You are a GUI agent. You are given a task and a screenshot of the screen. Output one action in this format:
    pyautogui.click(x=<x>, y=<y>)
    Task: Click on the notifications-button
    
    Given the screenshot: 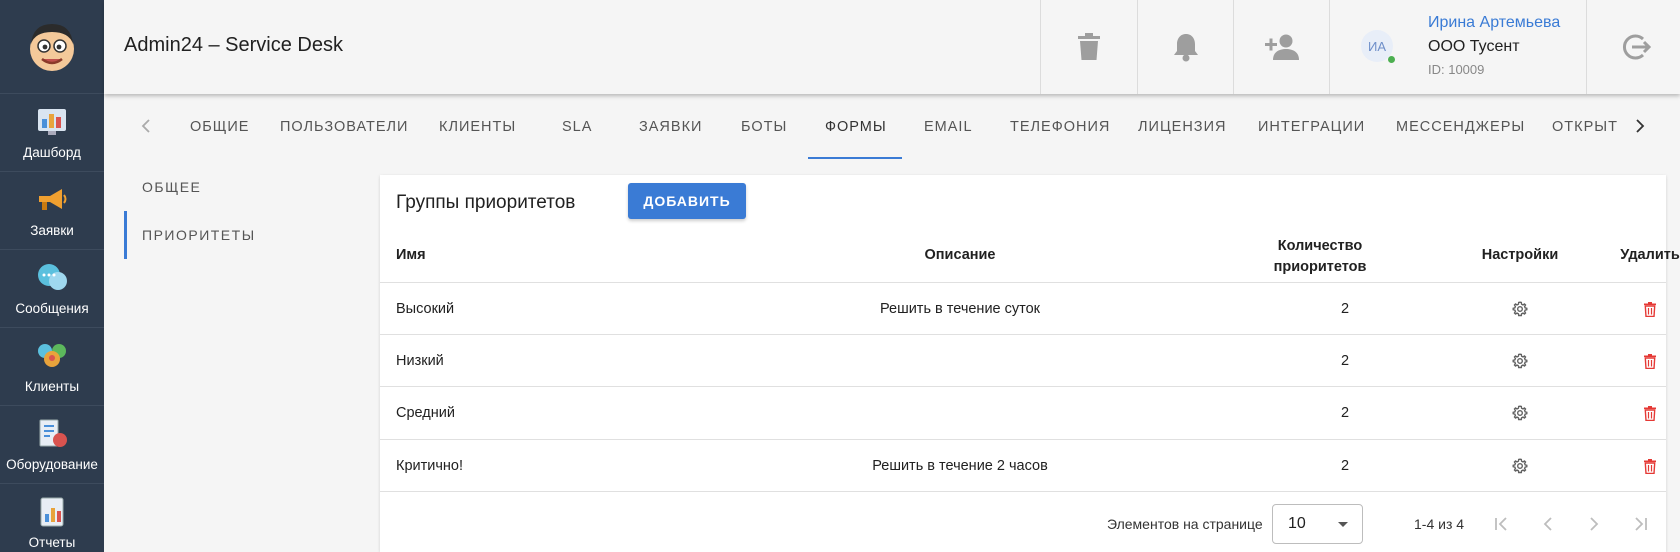 What is the action you would take?
    pyautogui.click(x=1185, y=47)
    